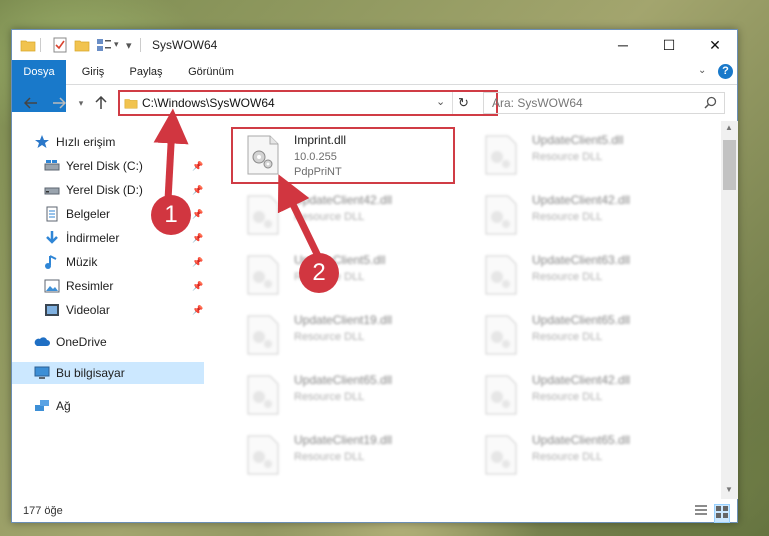 This screenshot has width=769, height=536. I want to click on separator, so click(452, 103).